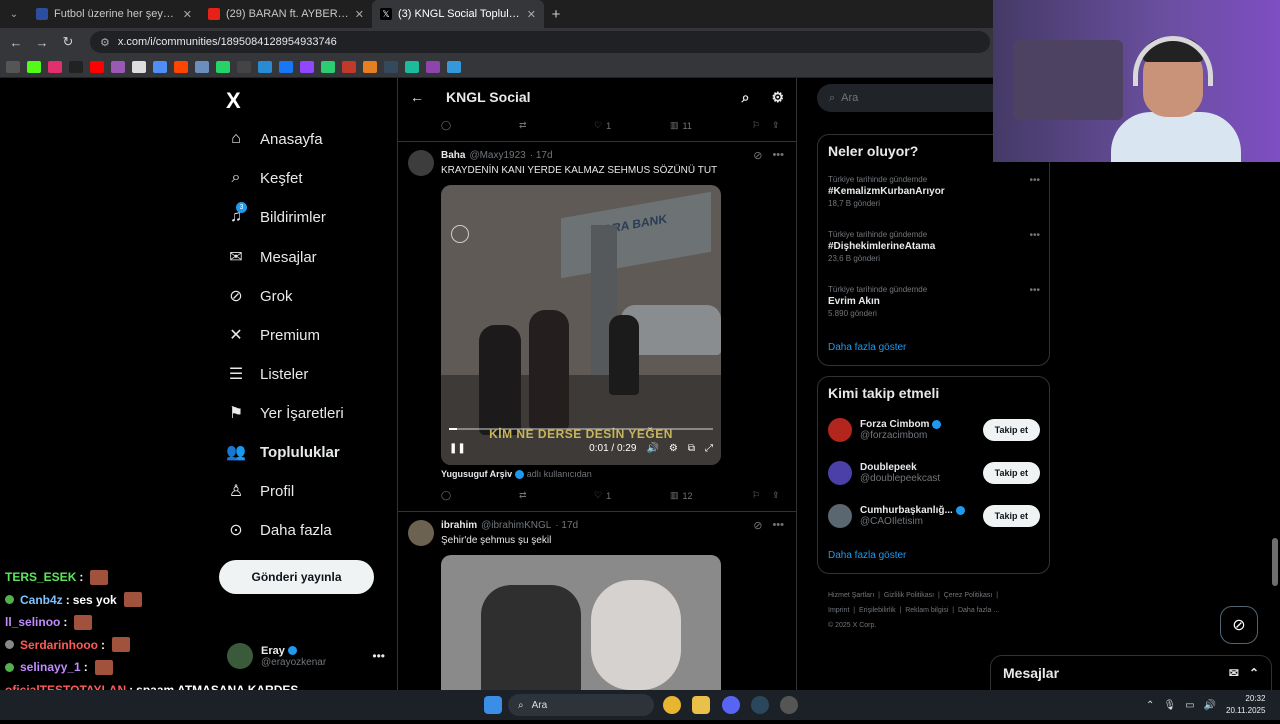  What do you see at coordinates (260, 491) in the screenshot?
I see `sidebar-item-profile: ♙ Profil` at bounding box center [260, 491].